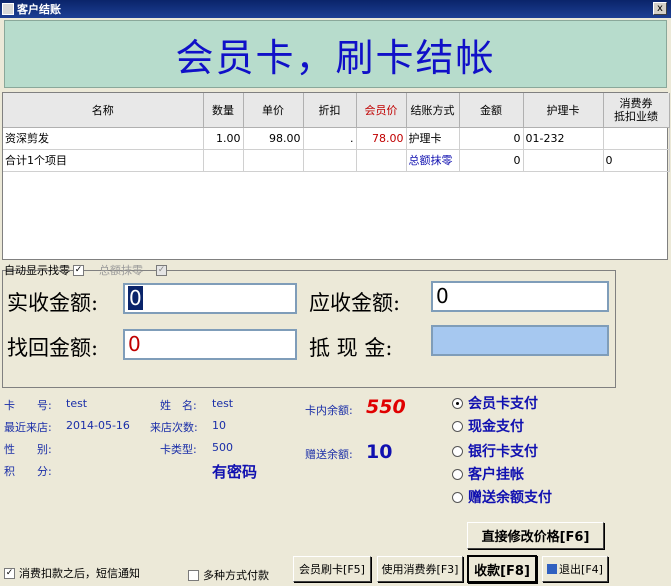  I want to click on sms-notify-option: ✓ 消费扣款之后，短信通知, so click(72, 573).